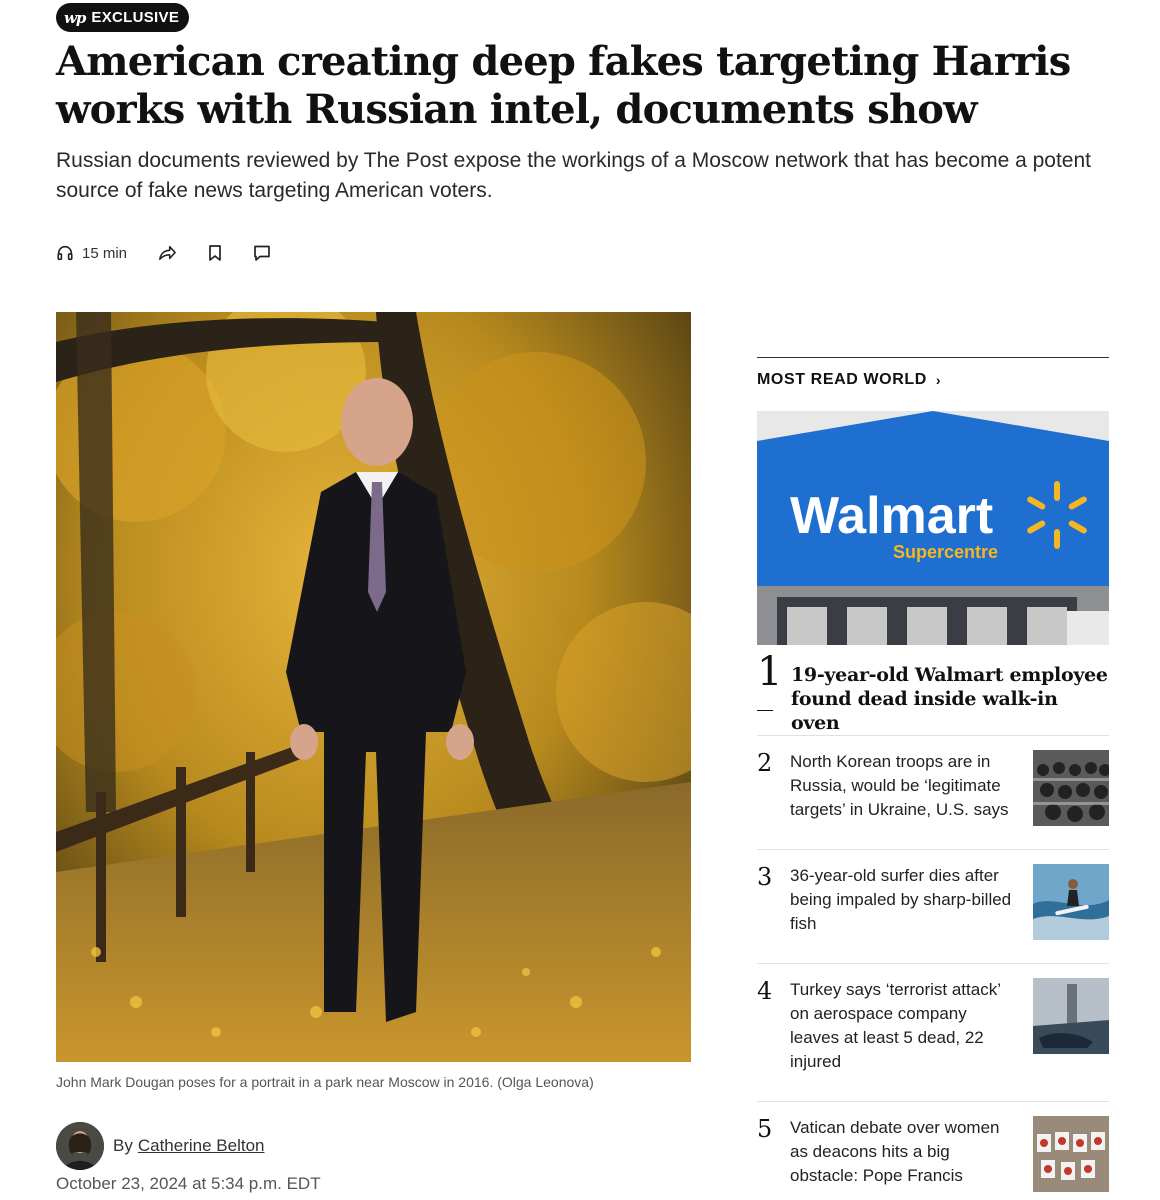 The width and height of the screenshot is (1160, 1200). Describe the element at coordinates (178, 253) in the screenshot. I see `article-toolbar: 15 min` at that location.